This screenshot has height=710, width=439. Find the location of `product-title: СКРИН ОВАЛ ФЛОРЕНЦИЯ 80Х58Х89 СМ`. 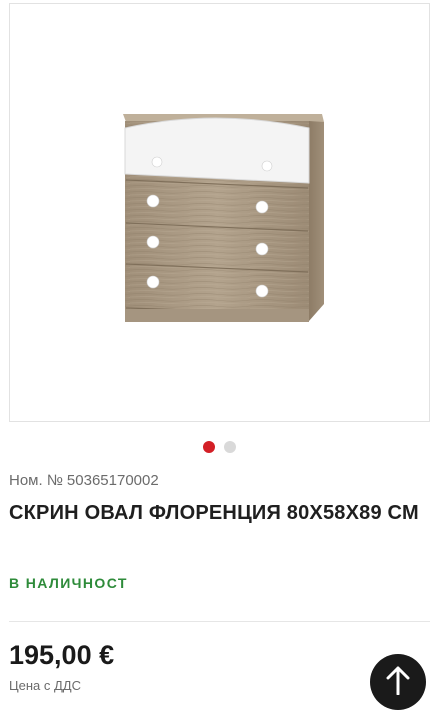

product-title: СКРИН ОВАЛ ФЛОРЕНЦИЯ 80Х58Х89 СМ is located at coordinates (214, 513).